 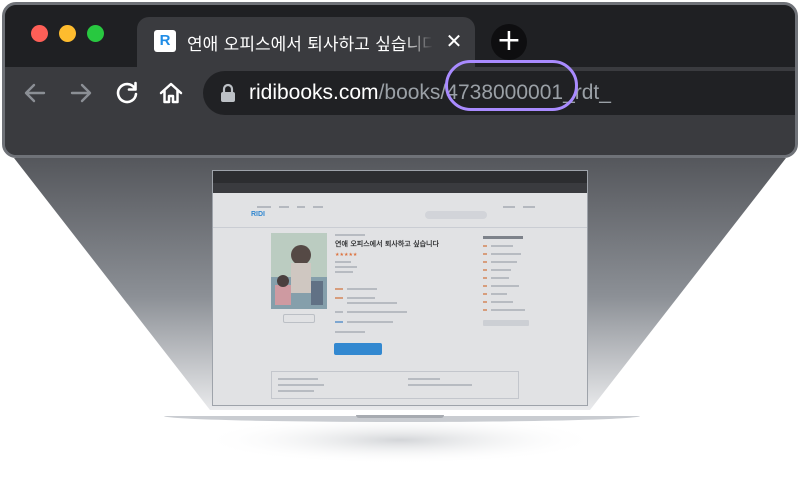 What do you see at coordinates (127, 93) in the screenshot?
I see `reload-icon` at bounding box center [127, 93].